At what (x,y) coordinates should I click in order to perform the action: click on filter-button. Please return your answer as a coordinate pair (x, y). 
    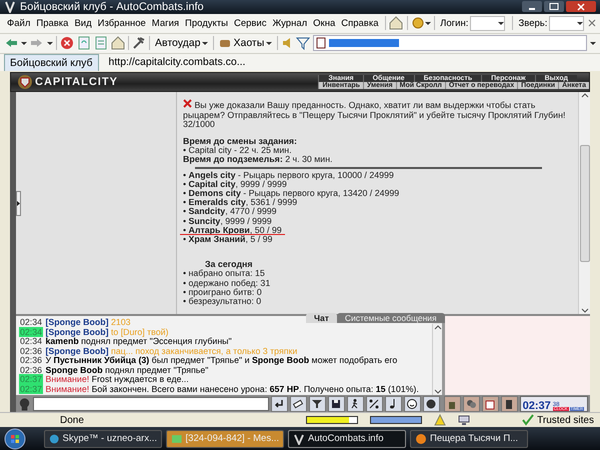
    Looking at the image, I should click on (317, 404).